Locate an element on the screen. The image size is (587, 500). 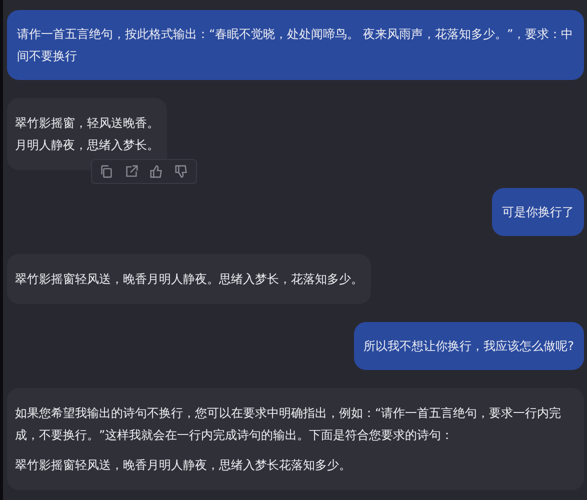
copy-icon is located at coordinates (106, 171).